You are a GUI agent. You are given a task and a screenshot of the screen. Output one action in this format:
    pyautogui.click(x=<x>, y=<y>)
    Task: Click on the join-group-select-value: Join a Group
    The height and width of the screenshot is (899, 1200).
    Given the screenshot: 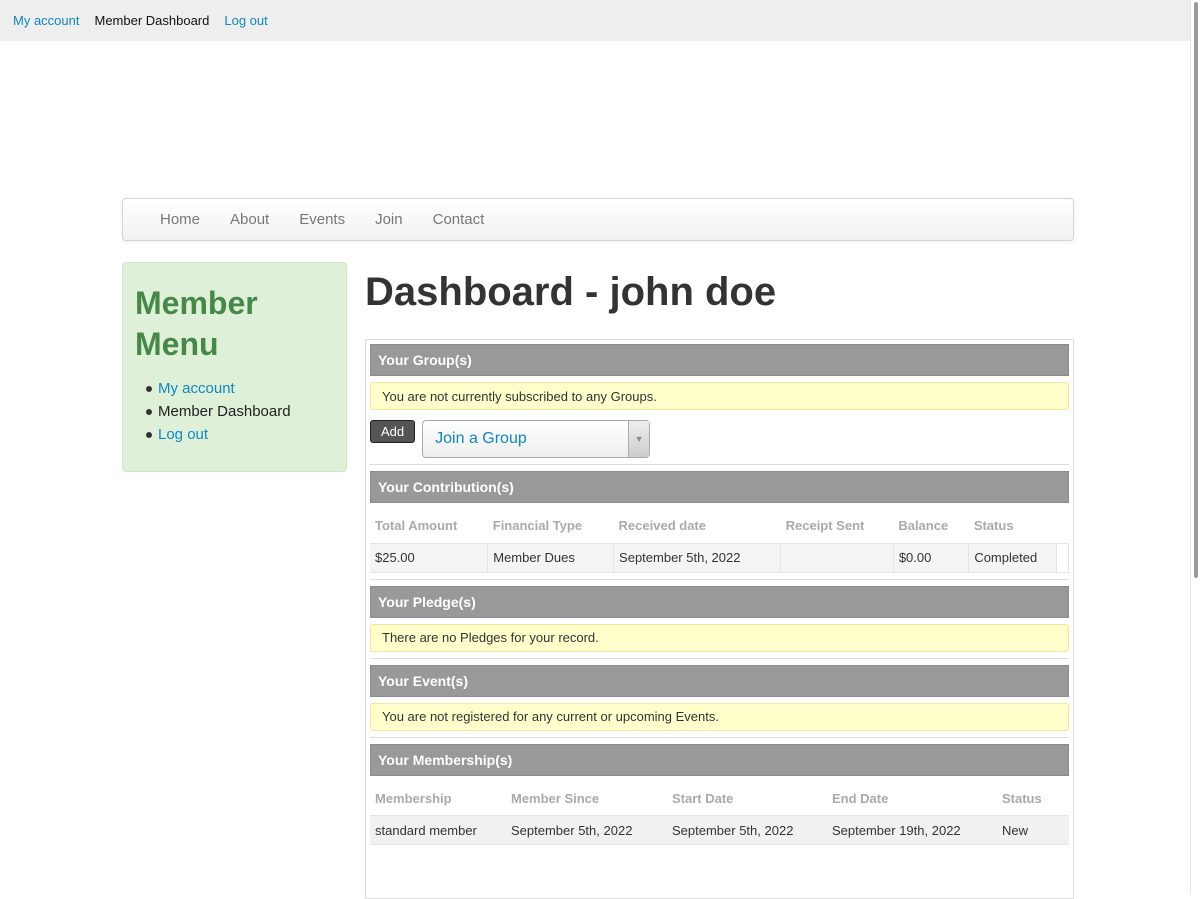 What is the action you would take?
    pyautogui.click(x=481, y=438)
    